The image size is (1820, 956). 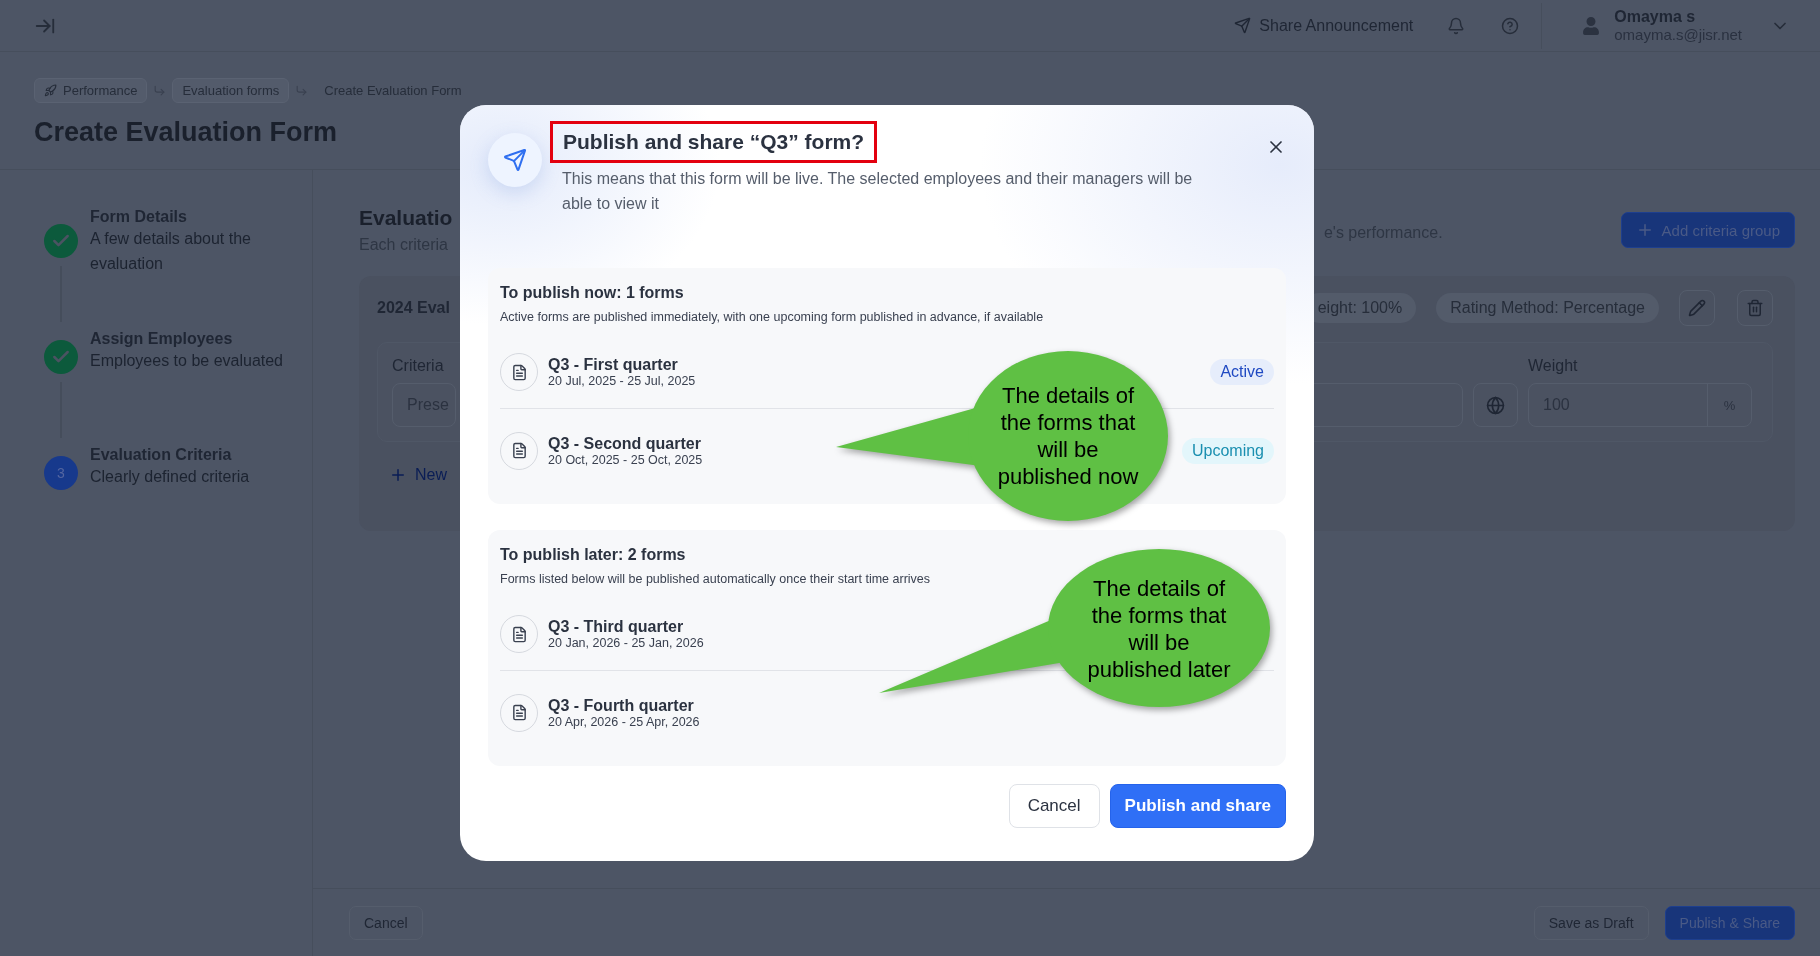 What do you see at coordinates (625, 459) in the screenshot?
I see `form-dates: 20 Oct, 2025 - 25 Oct, 2025` at bounding box center [625, 459].